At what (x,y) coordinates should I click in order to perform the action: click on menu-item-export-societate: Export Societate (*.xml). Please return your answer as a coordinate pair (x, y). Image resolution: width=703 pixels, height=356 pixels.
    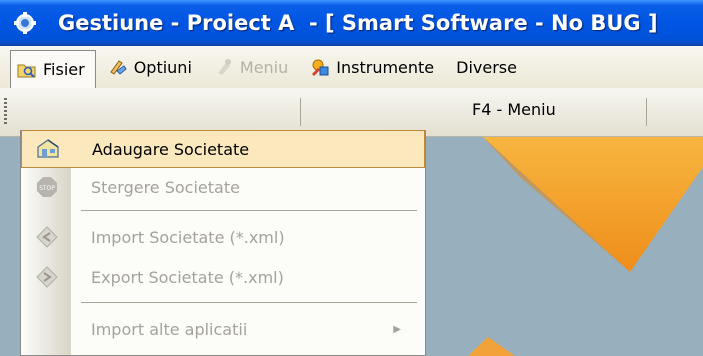
    Looking at the image, I should click on (223, 277).